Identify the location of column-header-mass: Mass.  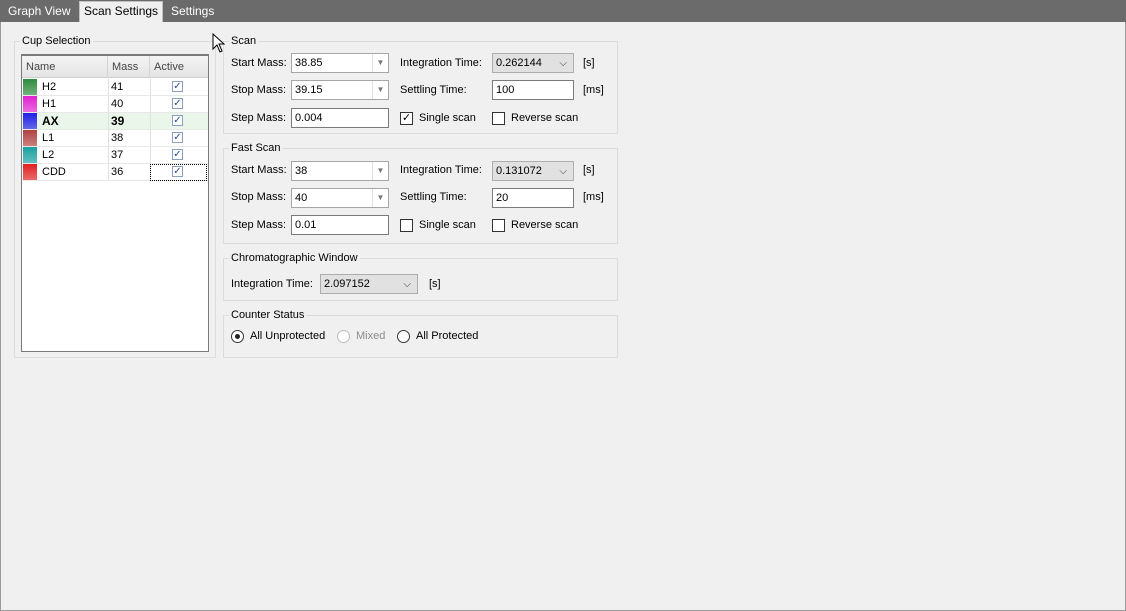
(129, 67).